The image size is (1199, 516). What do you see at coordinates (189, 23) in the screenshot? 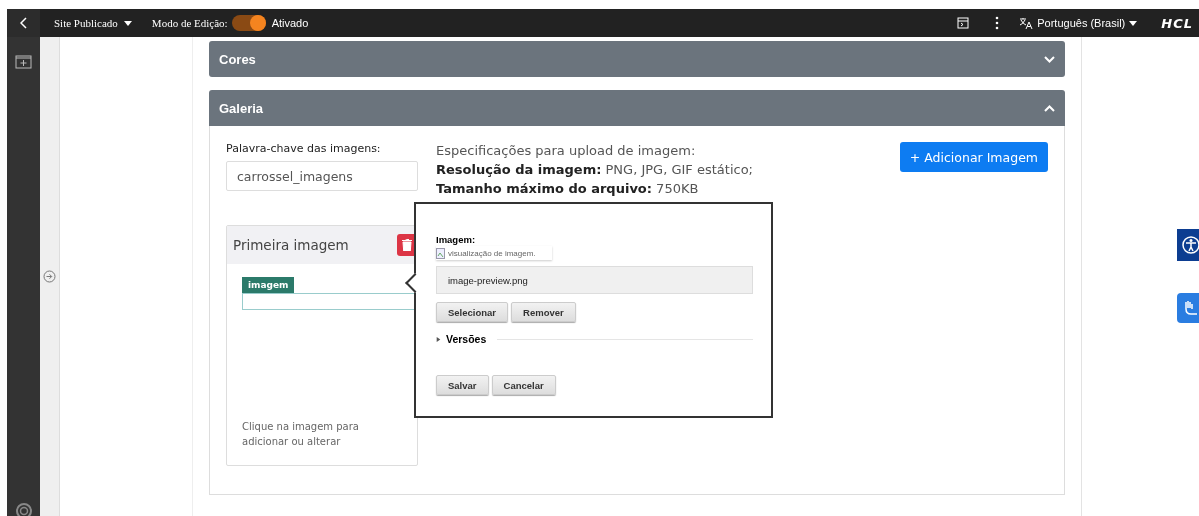
I see `edit-mode-label: Modo de Edição:` at bounding box center [189, 23].